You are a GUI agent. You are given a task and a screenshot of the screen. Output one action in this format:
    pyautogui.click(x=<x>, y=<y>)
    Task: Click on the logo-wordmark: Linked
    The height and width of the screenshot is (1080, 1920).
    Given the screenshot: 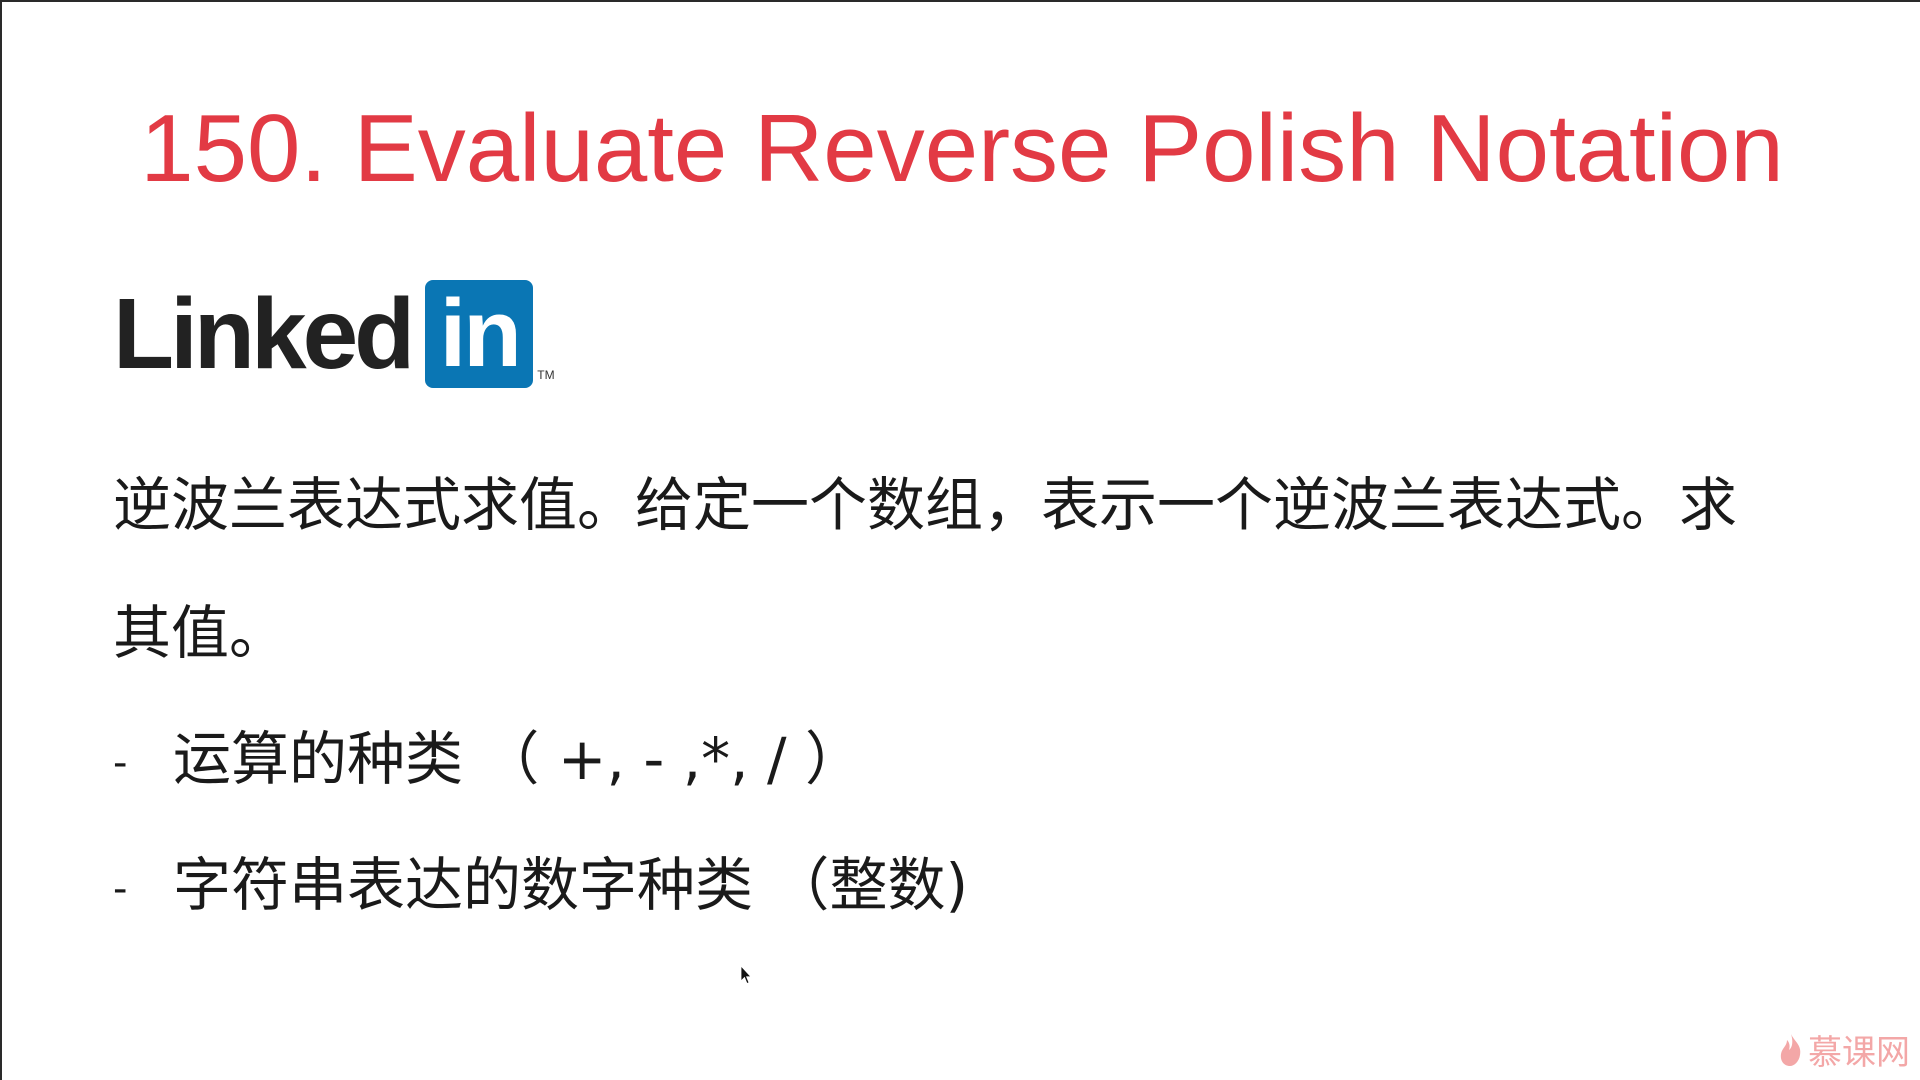 What is the action you would take?
    pyautogui.click(x=264, y=334)
    